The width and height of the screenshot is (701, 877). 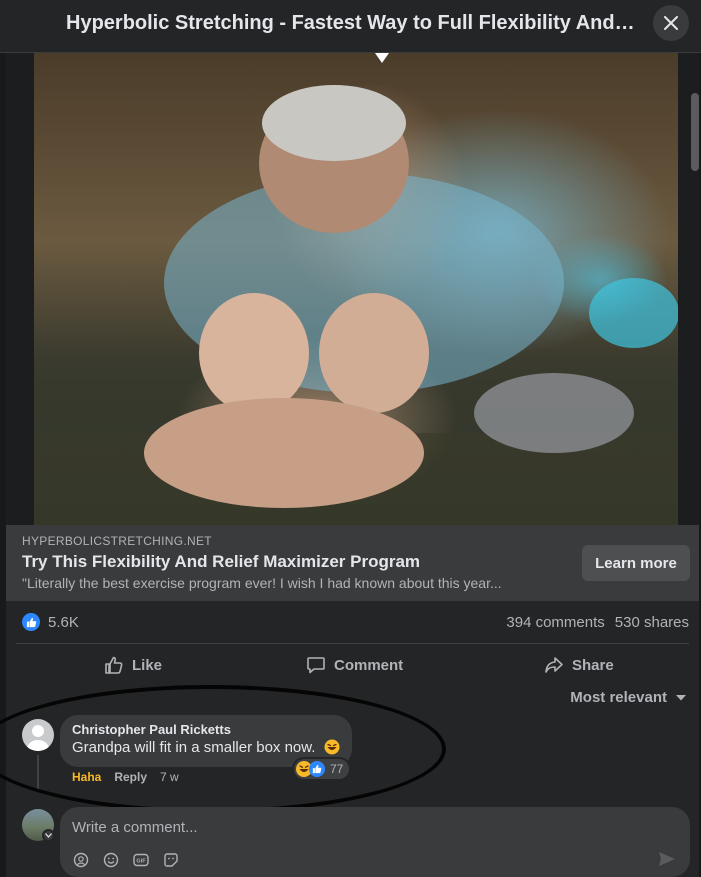 What do you see at coordinates (206, 729) in the screenshot?
I see `comment-author: Christopher Paul Ricketts` at bounding box center [206, 729].